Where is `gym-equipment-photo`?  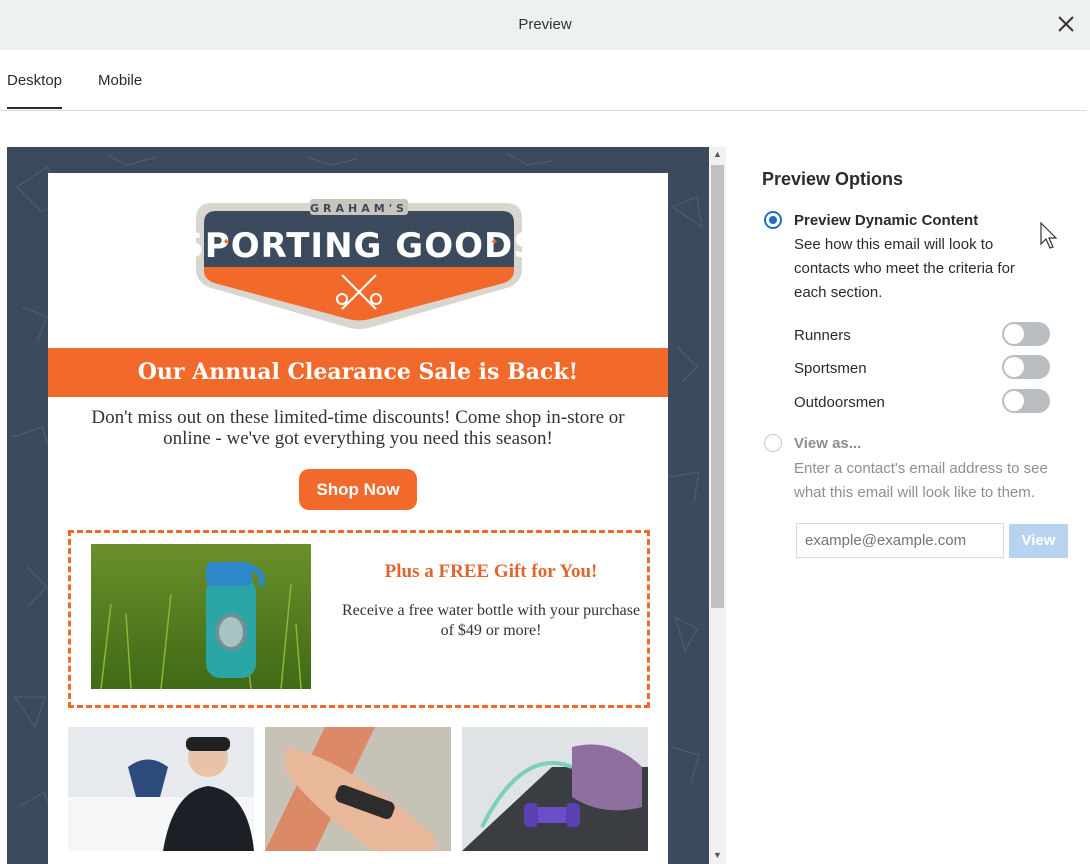
gym-equipment-photo is located at coordinates (555, 789).